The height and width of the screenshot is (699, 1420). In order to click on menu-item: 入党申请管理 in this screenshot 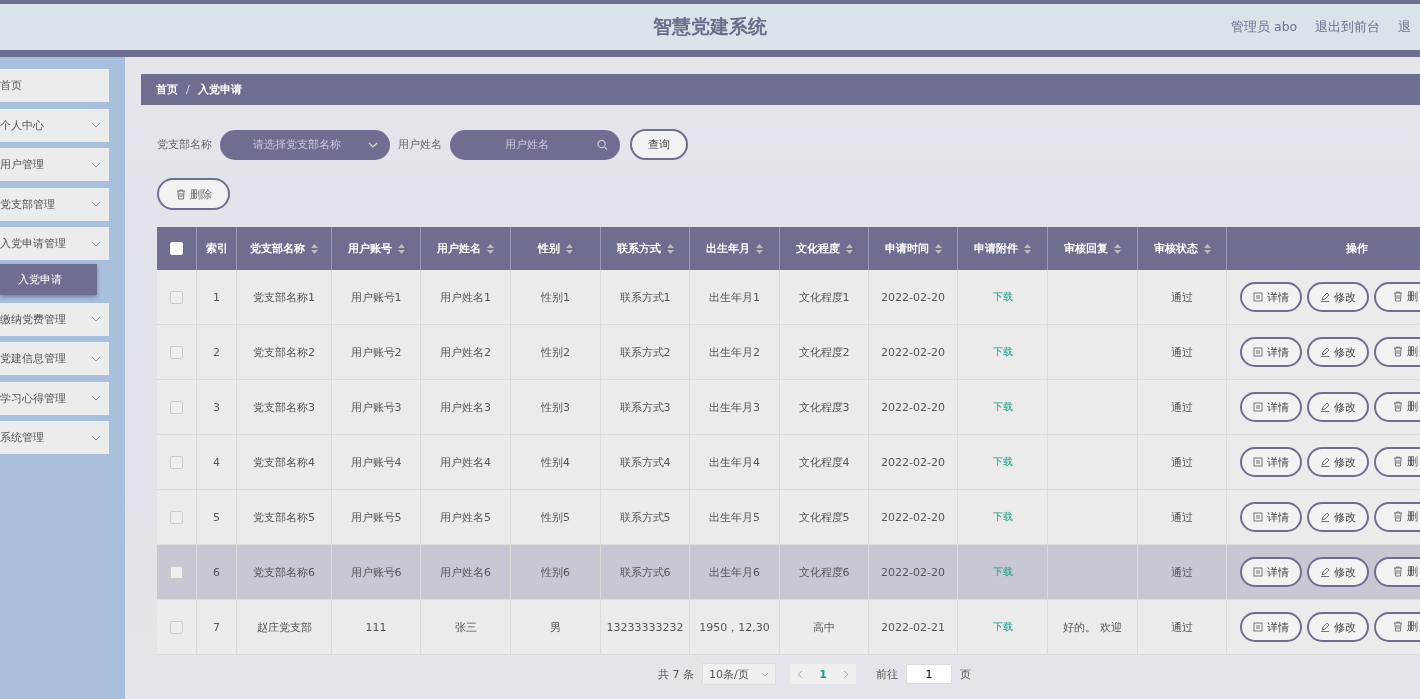, I will do `click(54, 243)`.